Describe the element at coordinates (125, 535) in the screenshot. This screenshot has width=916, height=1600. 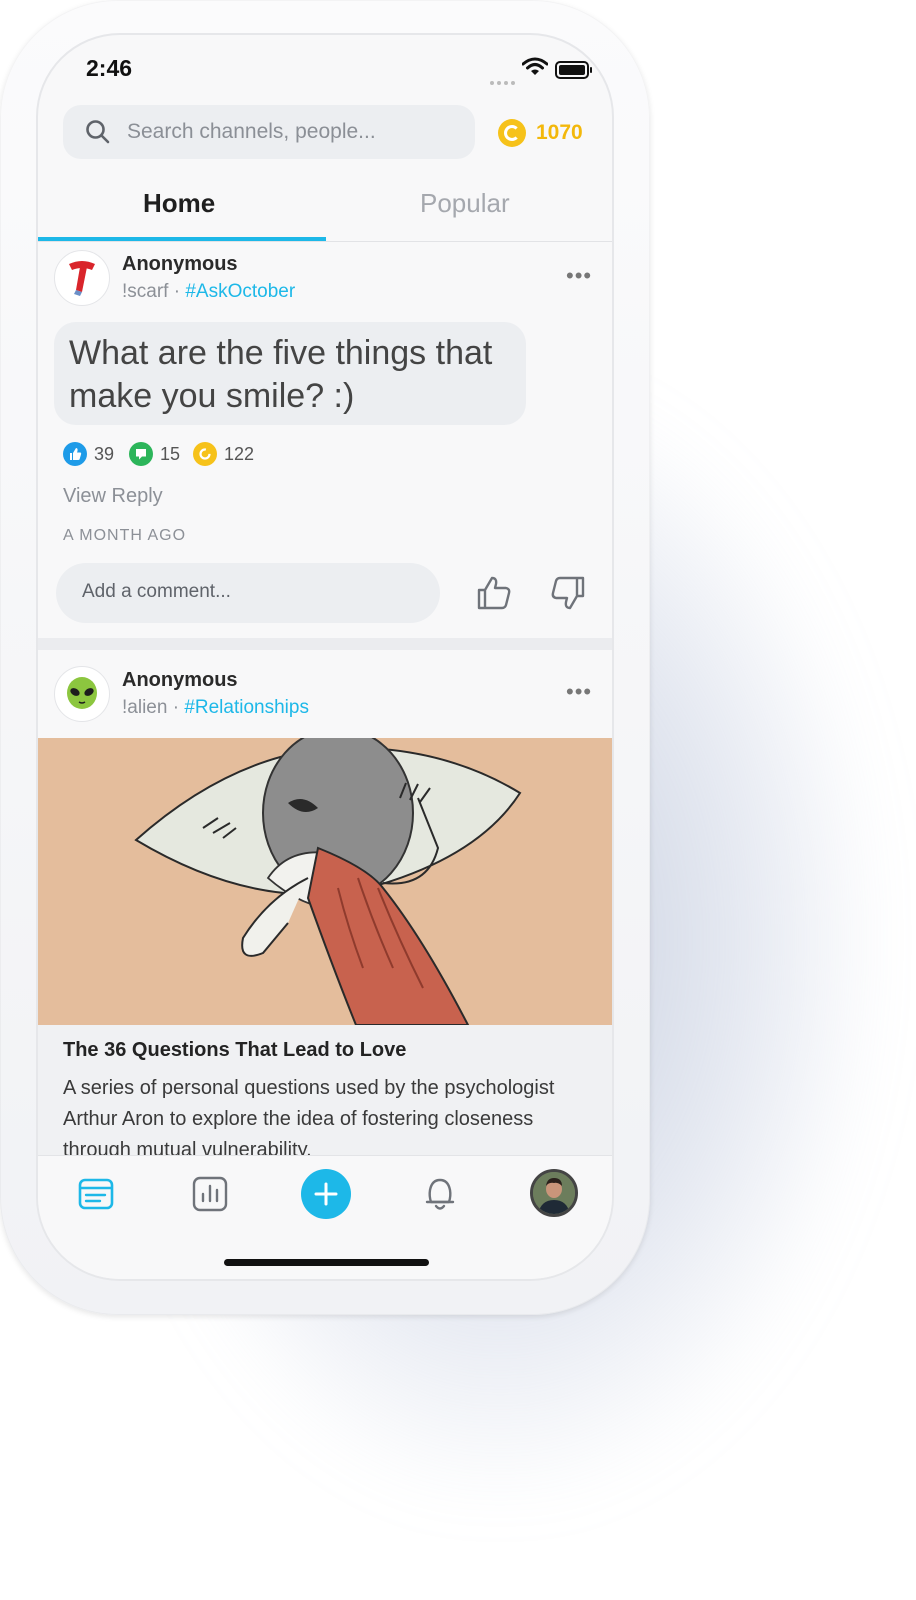
I see `post-timestamp: A MONTH AGO` at that location.